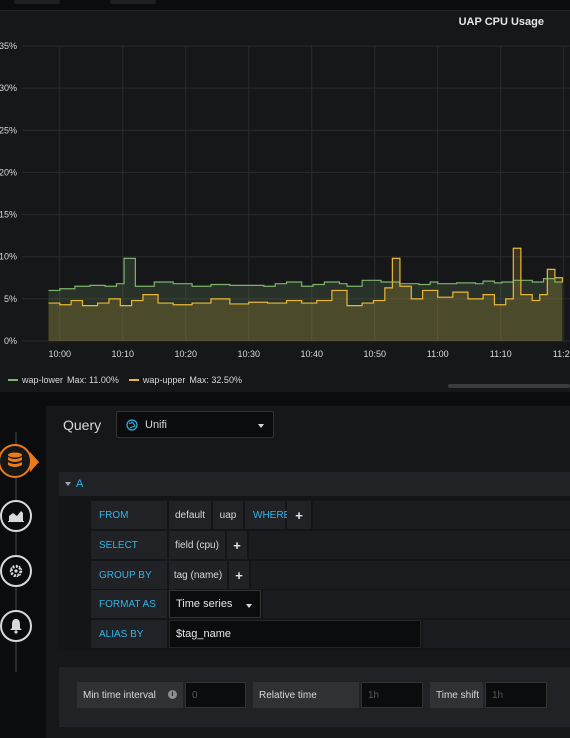  I want to click on alias-by-input: $tag_name, so click(295, 634).